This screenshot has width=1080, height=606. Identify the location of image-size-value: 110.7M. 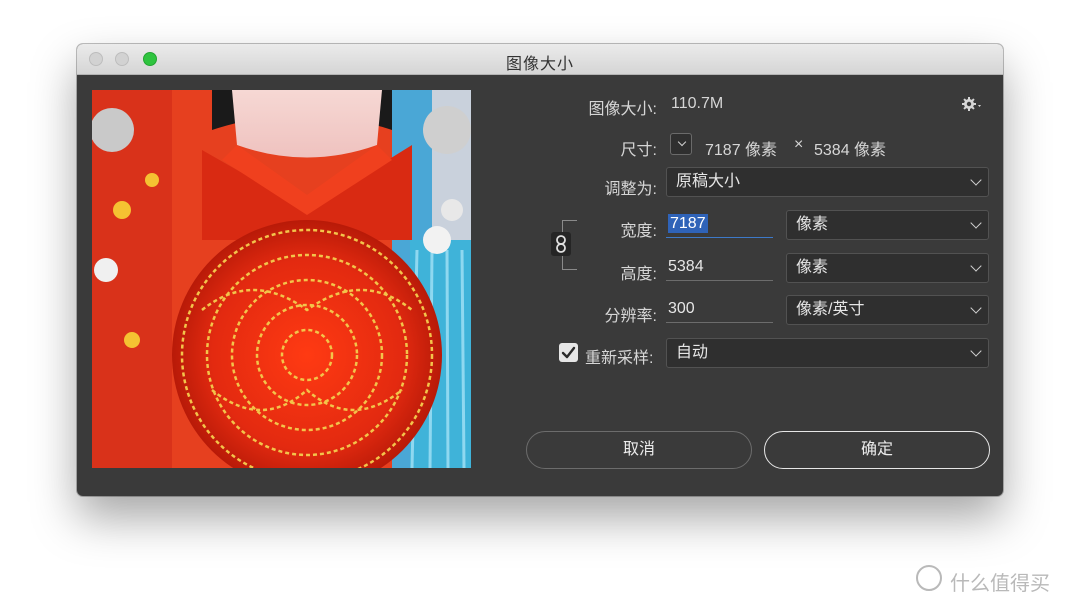
(697, 103).